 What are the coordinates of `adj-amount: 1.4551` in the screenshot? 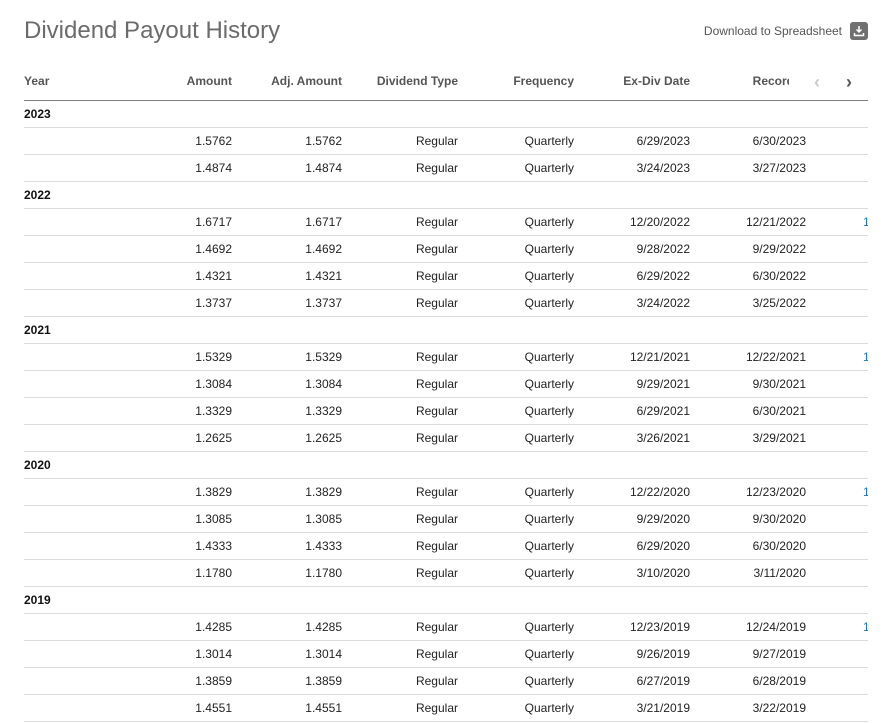 It's located at (323, 708).